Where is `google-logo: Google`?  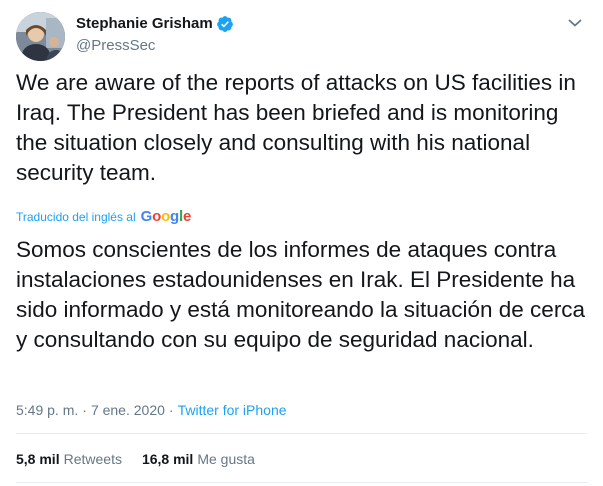
google-logo: Google is located at coordinates (166, 216).